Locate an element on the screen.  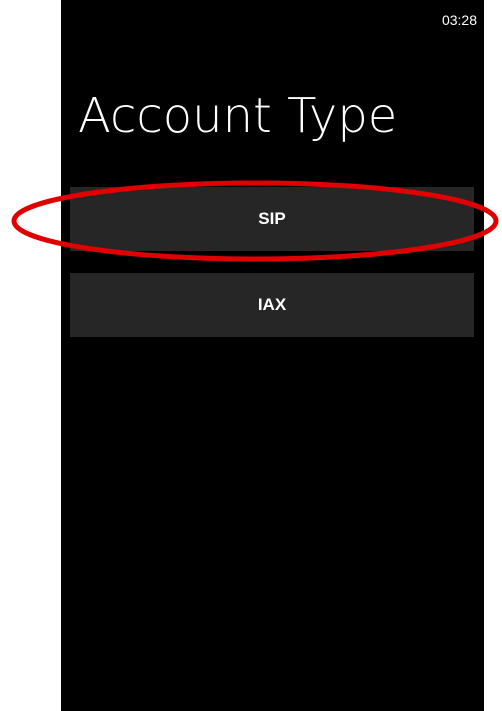
iax-account-button: IAX is located at coordinates (272, 305).